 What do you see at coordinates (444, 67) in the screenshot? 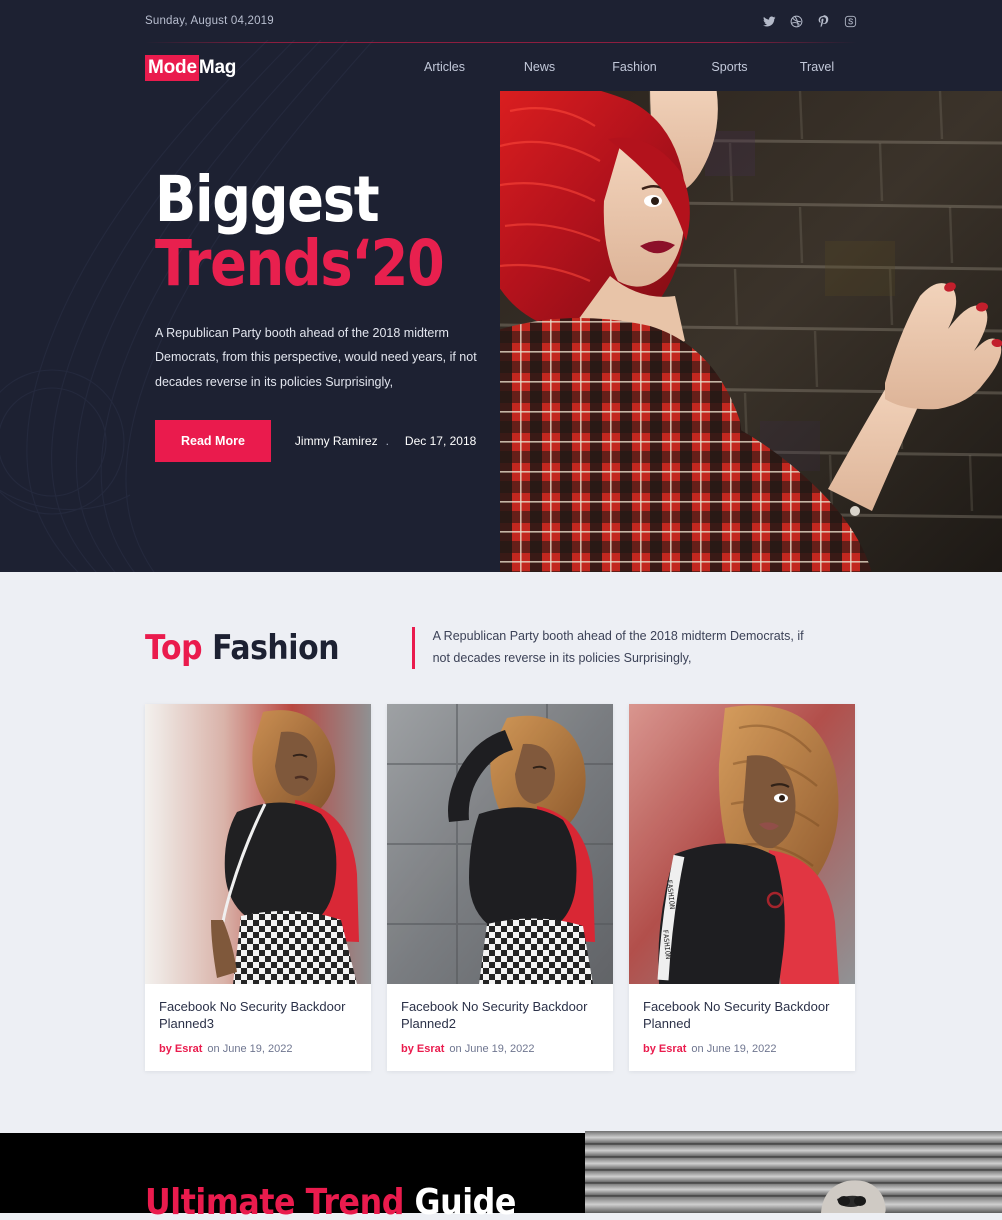
I see `nav-item-articles: Articles` at bounding box center [444, 67].